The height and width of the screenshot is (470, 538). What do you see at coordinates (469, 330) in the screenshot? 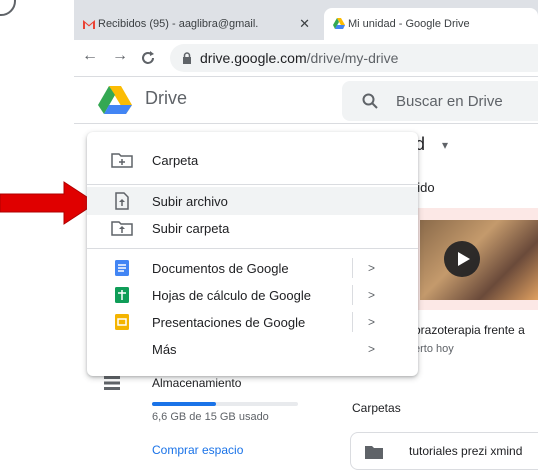
I see `file-title: orazoterapia frente a` at bounding box center [469, 330].